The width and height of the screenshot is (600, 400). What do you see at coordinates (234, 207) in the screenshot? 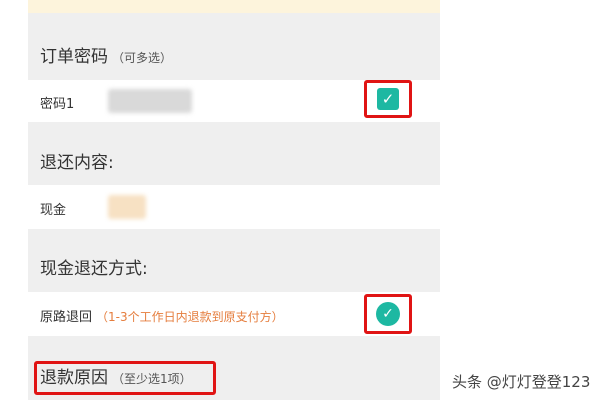
I see `refund-content-row: 现金` at bounding box center [234, 207].